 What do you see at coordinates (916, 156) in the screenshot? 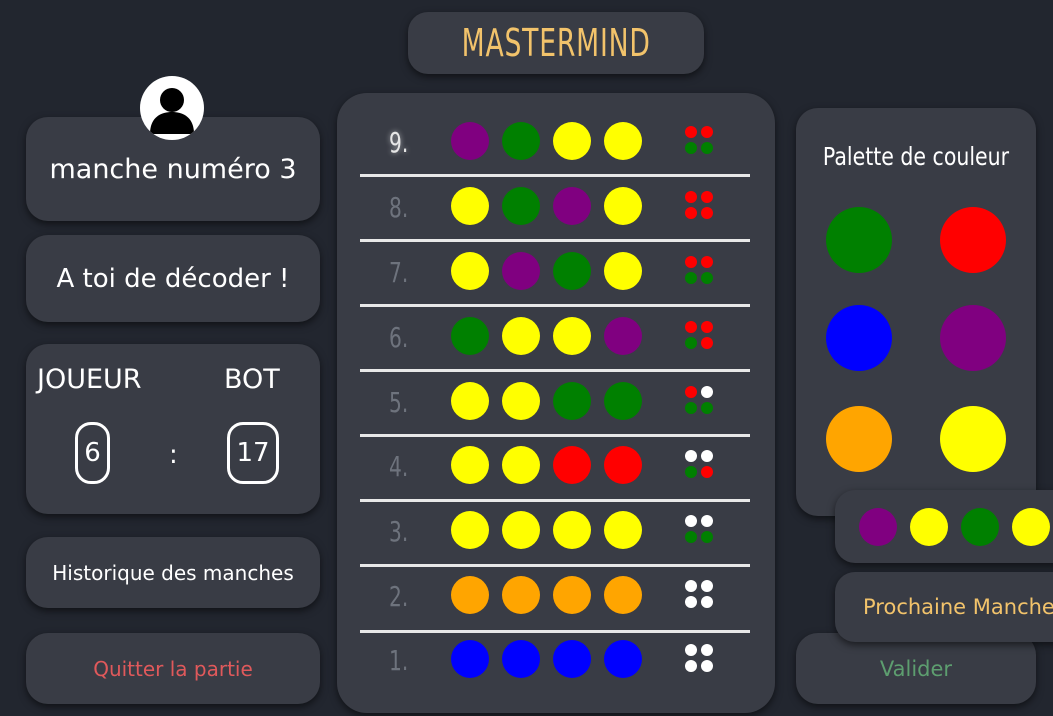
I see `palette-title: Palette de couleur` at bounding box center [916, 156].